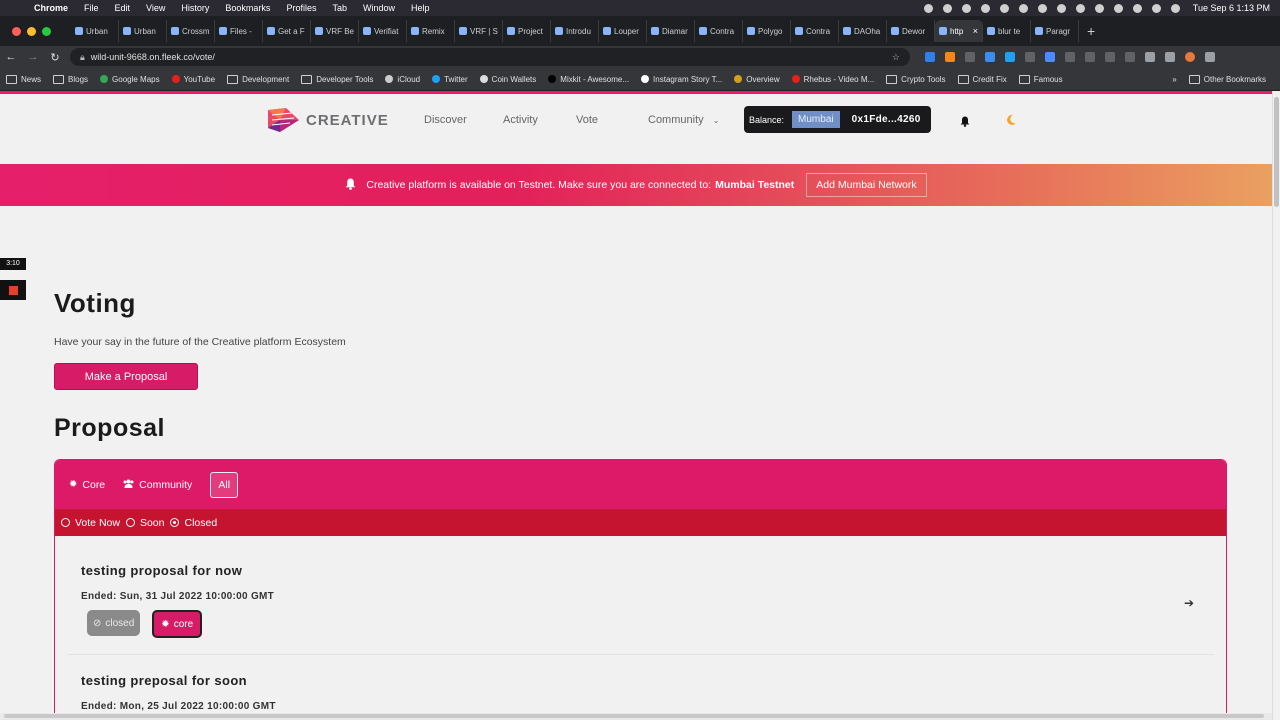  I want to click on lock-icon: 🔒︎, so click(82, 57).